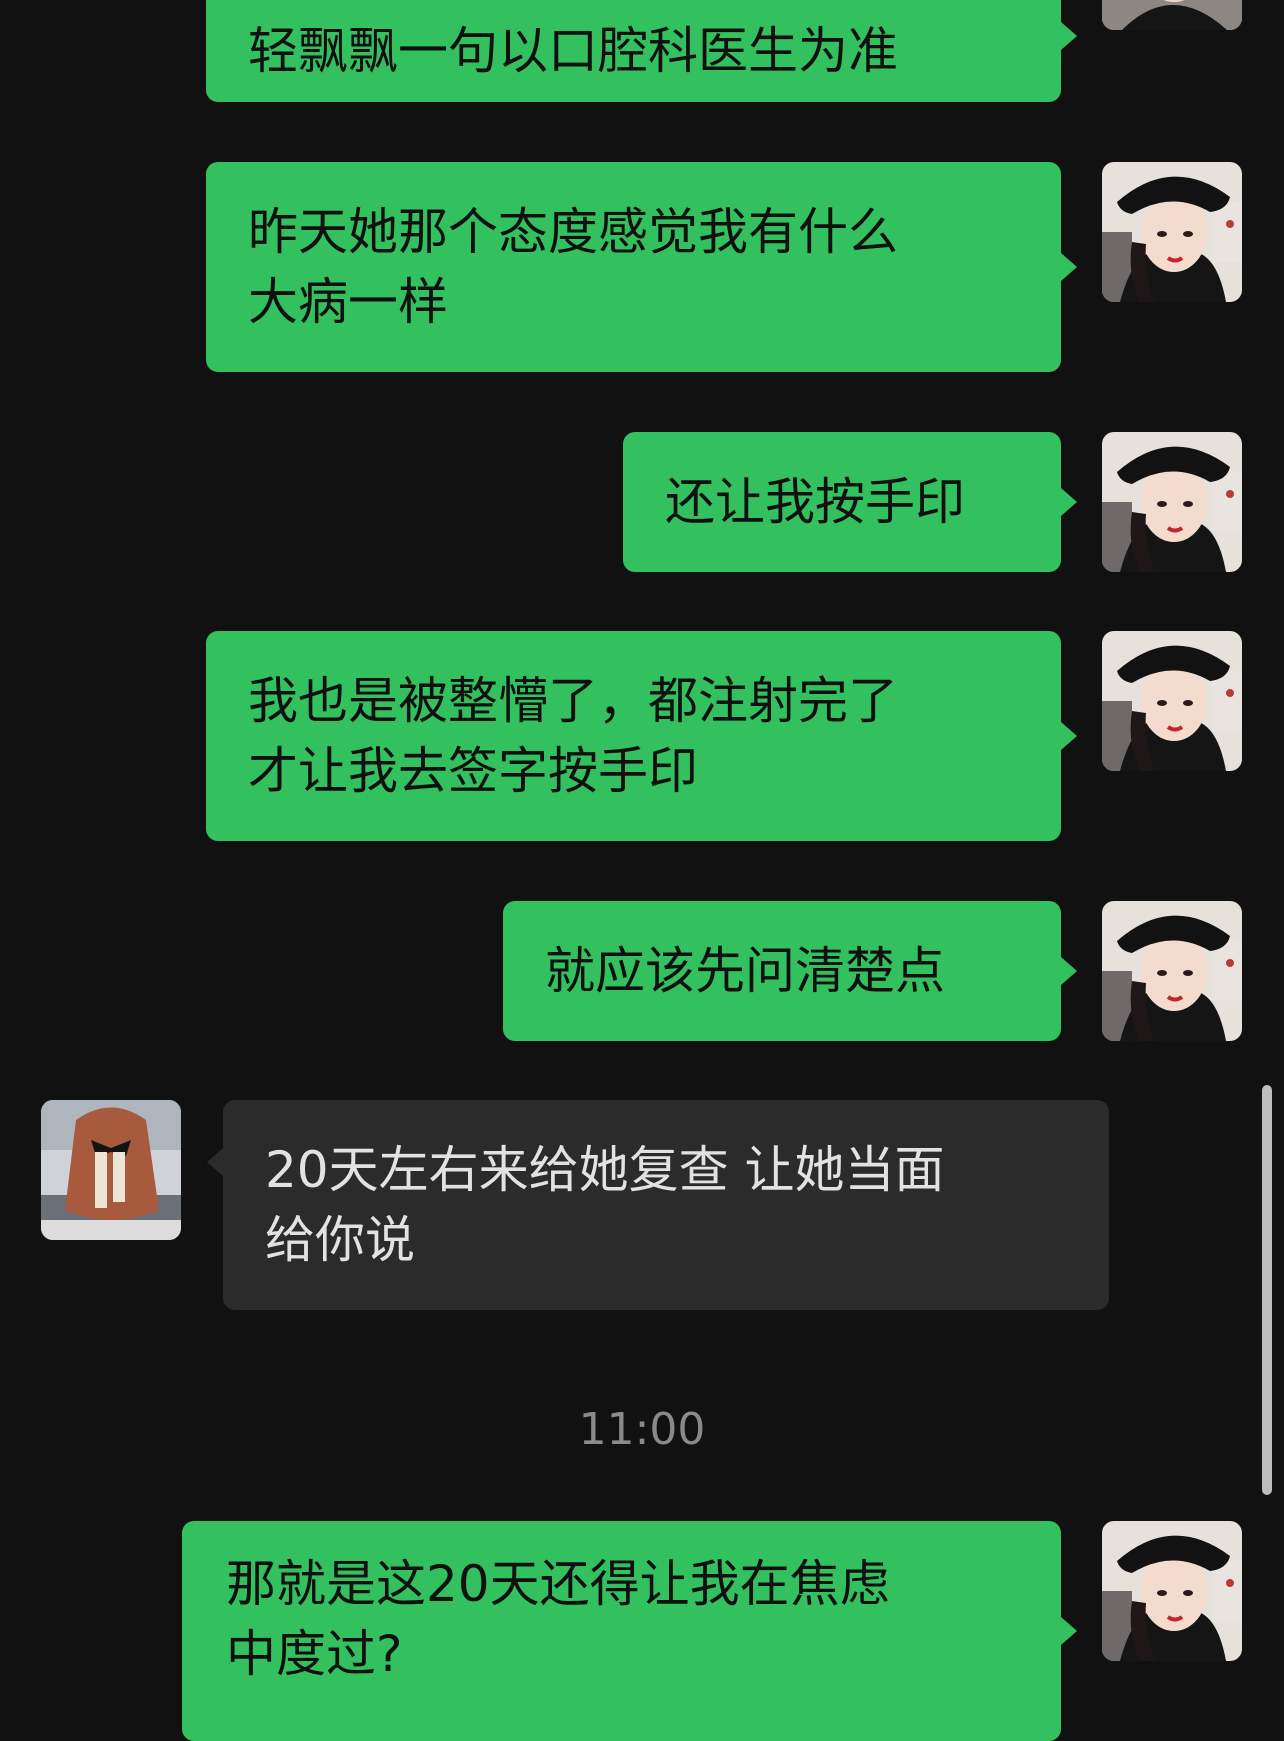  I want to click on message-text-line: 大病一样, so click(348, 302).